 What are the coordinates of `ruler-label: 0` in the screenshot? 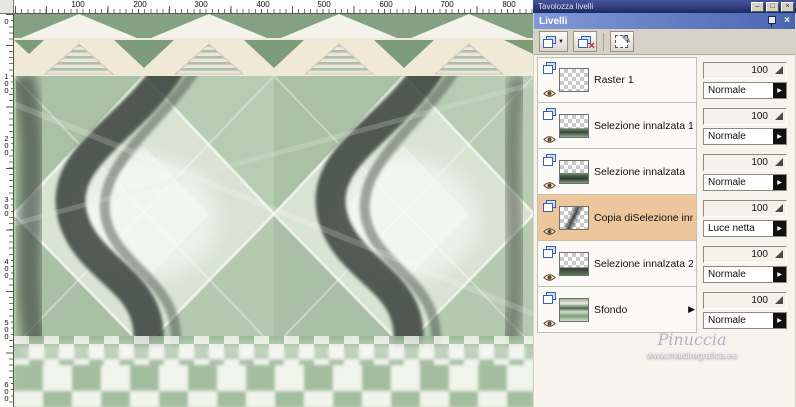 It's located at (6, 20).